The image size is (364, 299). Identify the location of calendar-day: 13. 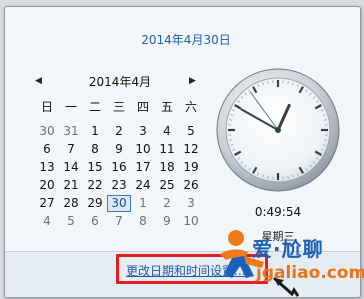
(47, 167).